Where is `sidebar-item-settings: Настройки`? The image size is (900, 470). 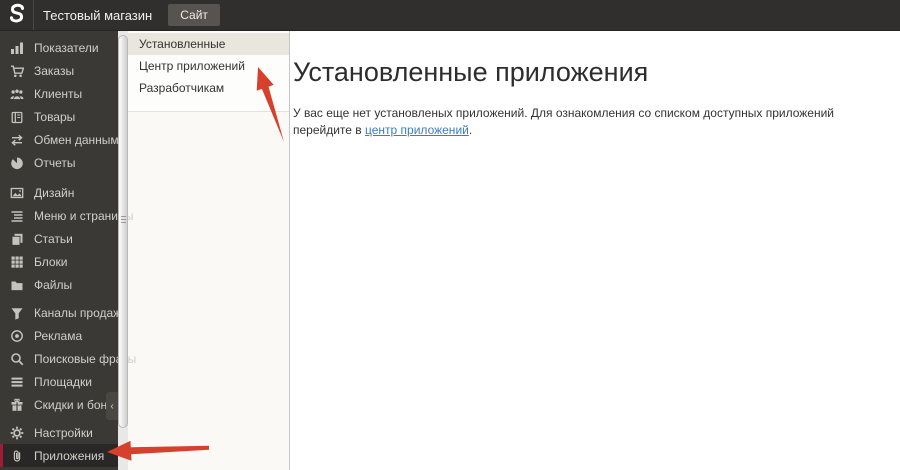 sidebar-item-settings: Настройки is located at coordinates (59, 432).